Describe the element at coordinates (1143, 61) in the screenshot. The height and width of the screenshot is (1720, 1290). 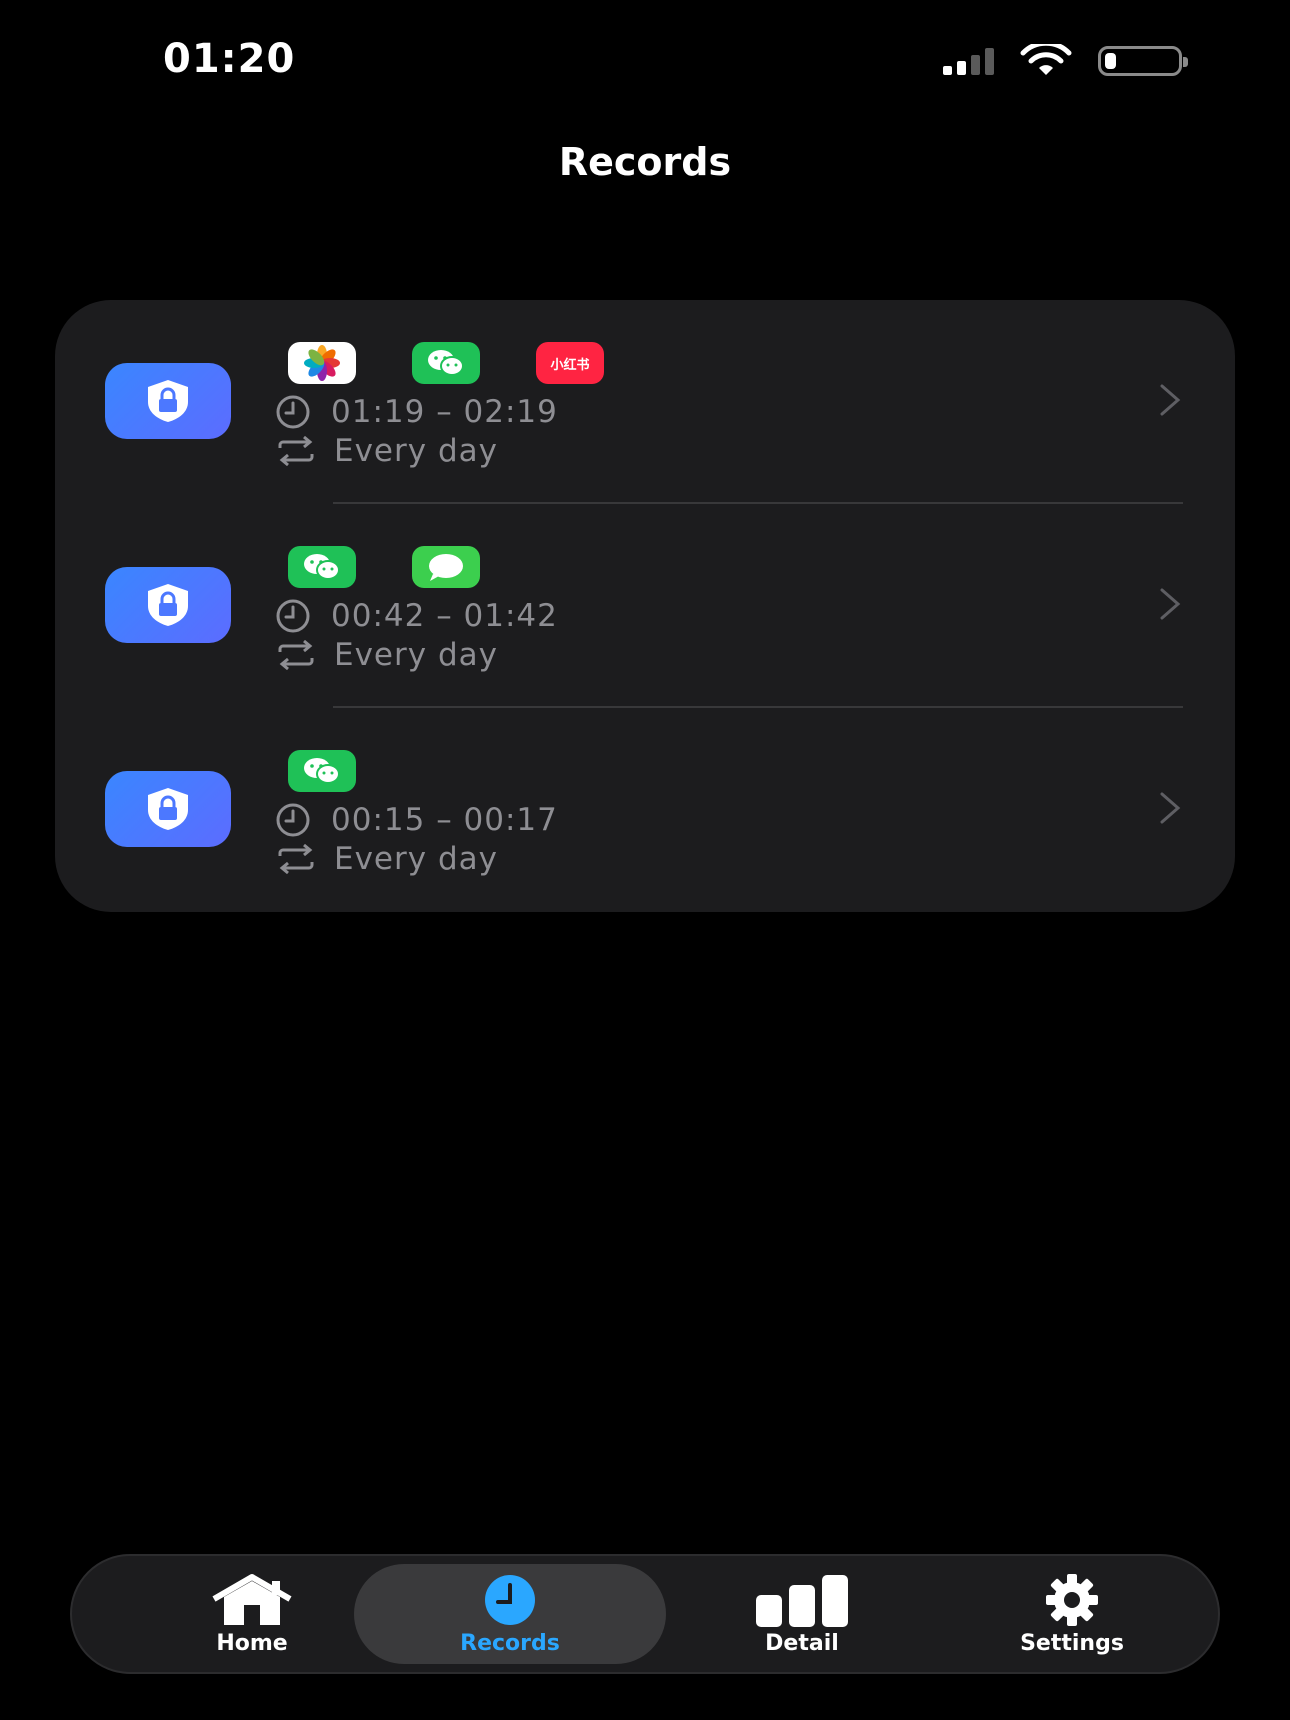
I see `battery-icon` at that location.